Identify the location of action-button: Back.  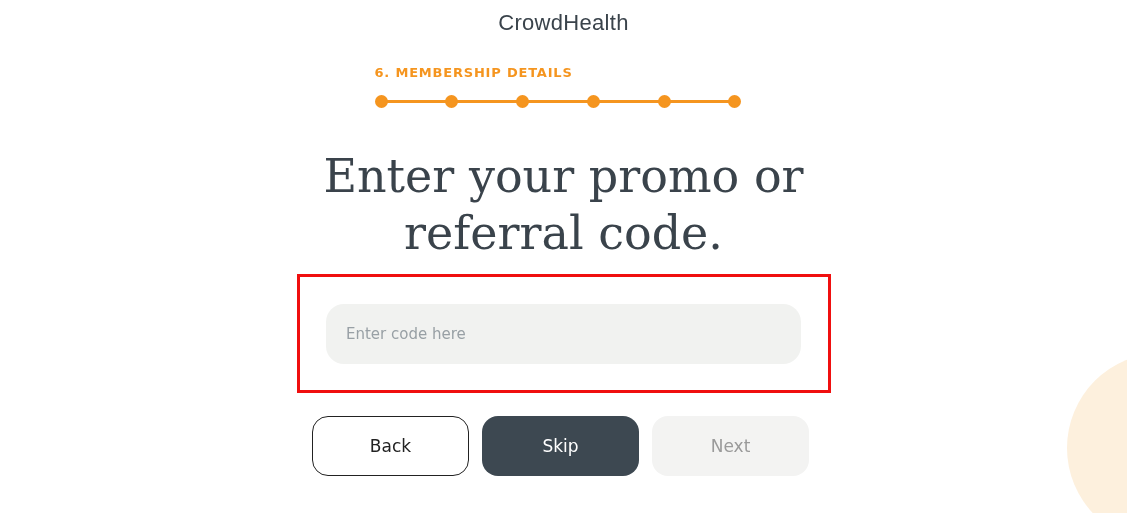
(390, 446).